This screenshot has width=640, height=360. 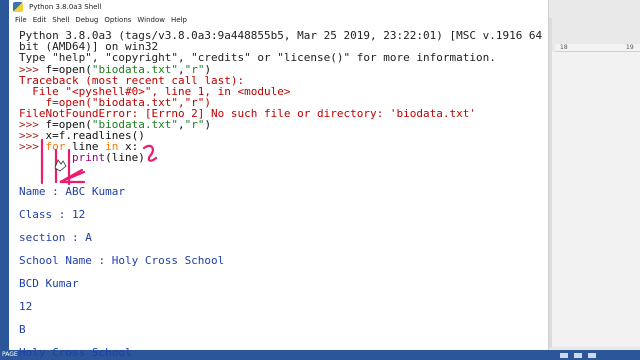 What do you see at coordinates (18, 7) in the screenshot?
I see `python-logo-icon` at bounding box center [18, 7].